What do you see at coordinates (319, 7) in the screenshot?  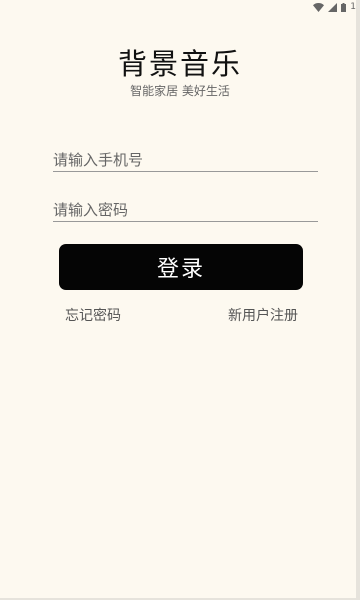 I see `wifi-icon` at bounding box center [319, 7].